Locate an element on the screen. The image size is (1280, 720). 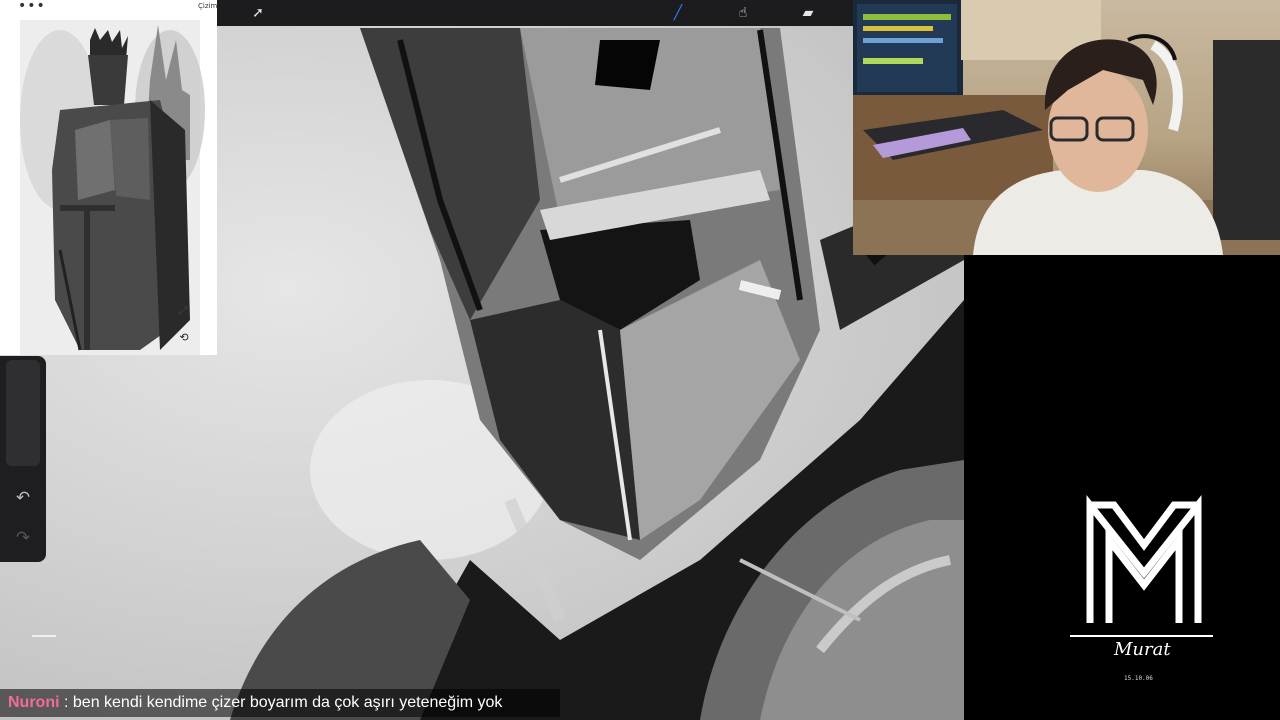
artist-signature: Murat is located at coordinates (1142, 649).